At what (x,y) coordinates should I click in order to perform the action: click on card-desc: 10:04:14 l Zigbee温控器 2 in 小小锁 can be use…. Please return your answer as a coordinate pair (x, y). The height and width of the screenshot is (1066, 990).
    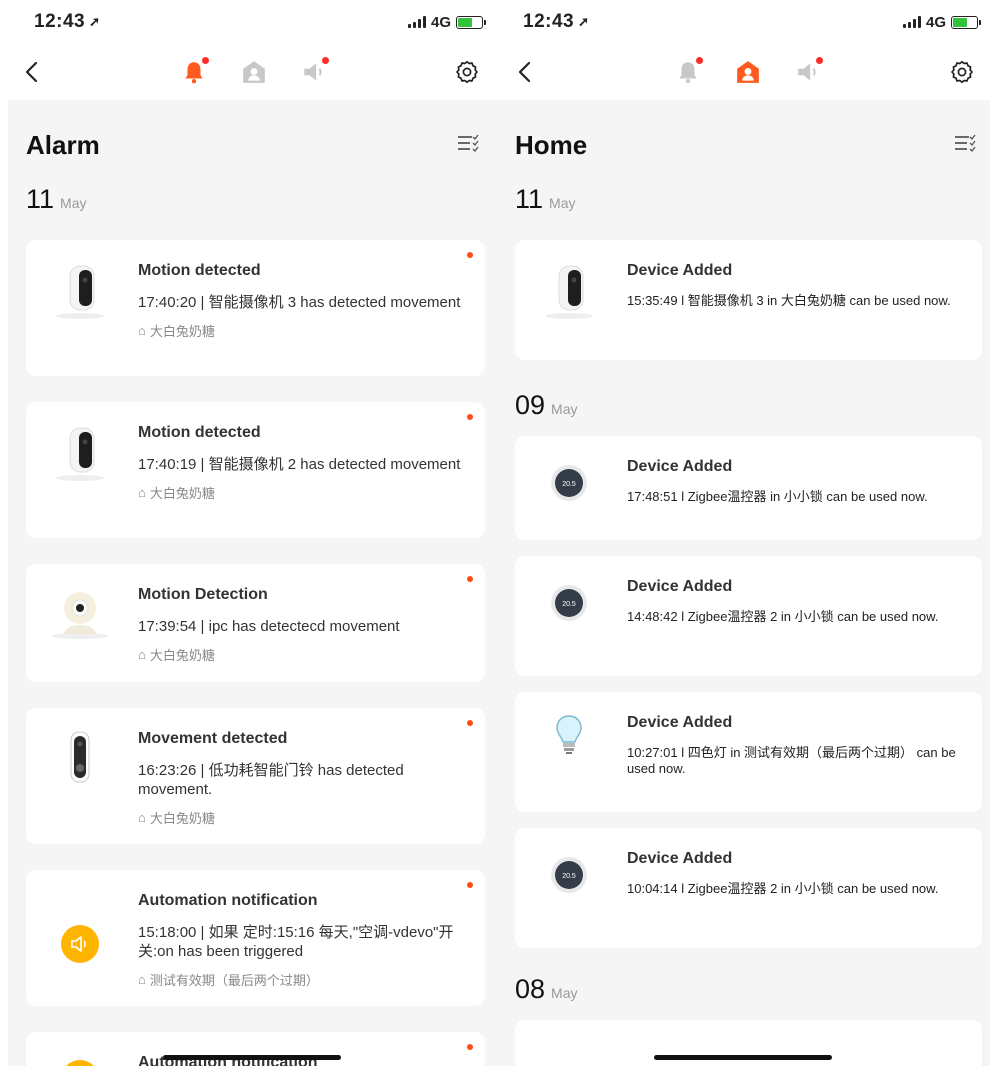
    Looking at the image, I should click on (783, 888).